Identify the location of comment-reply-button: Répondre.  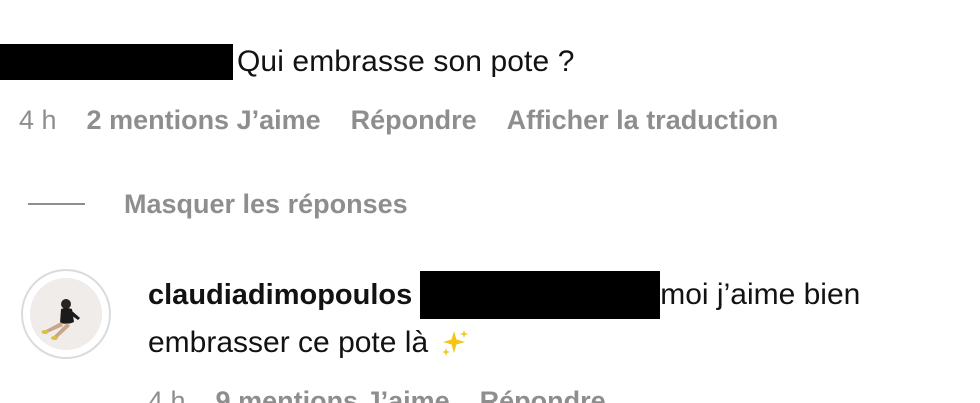
(414, 120).